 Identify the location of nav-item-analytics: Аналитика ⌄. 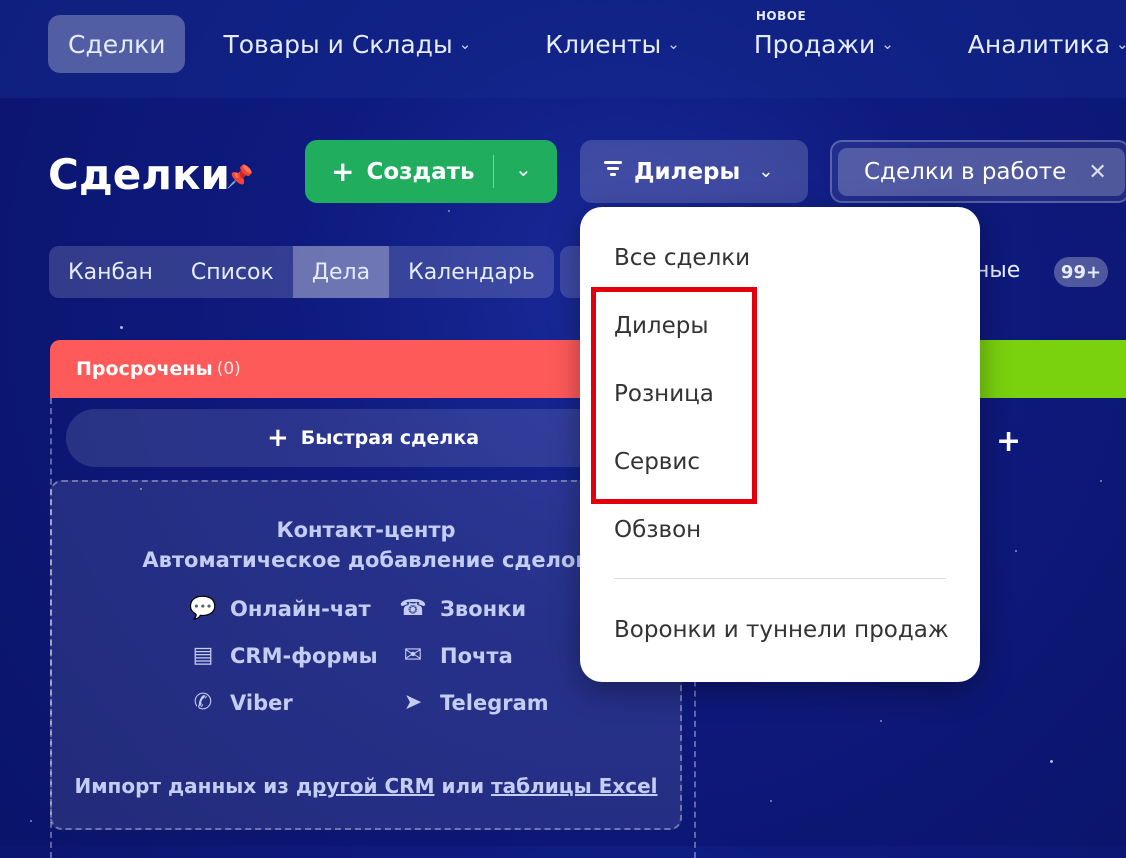
(1037, 44).